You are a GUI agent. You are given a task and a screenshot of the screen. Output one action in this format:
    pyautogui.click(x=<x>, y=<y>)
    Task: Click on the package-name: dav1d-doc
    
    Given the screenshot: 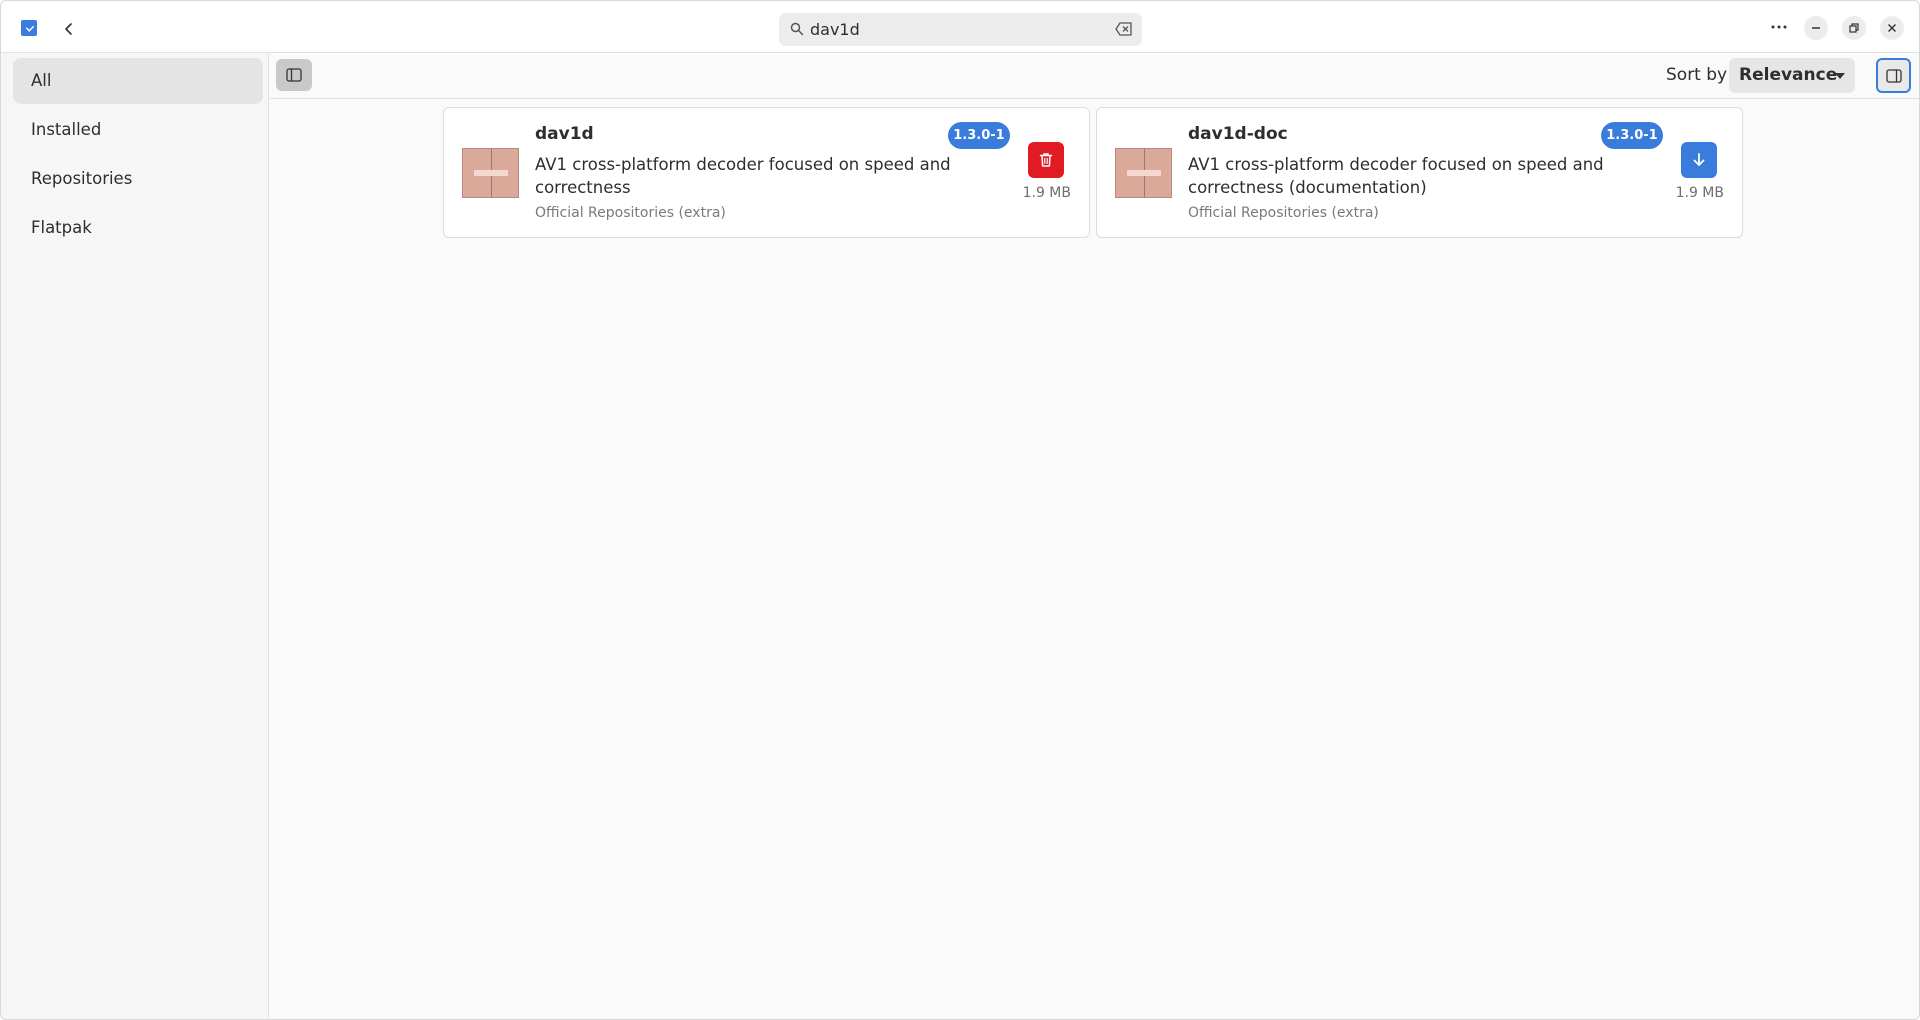 What is the action you would take?
    pyautogui.click(x=1238, y=134)
    